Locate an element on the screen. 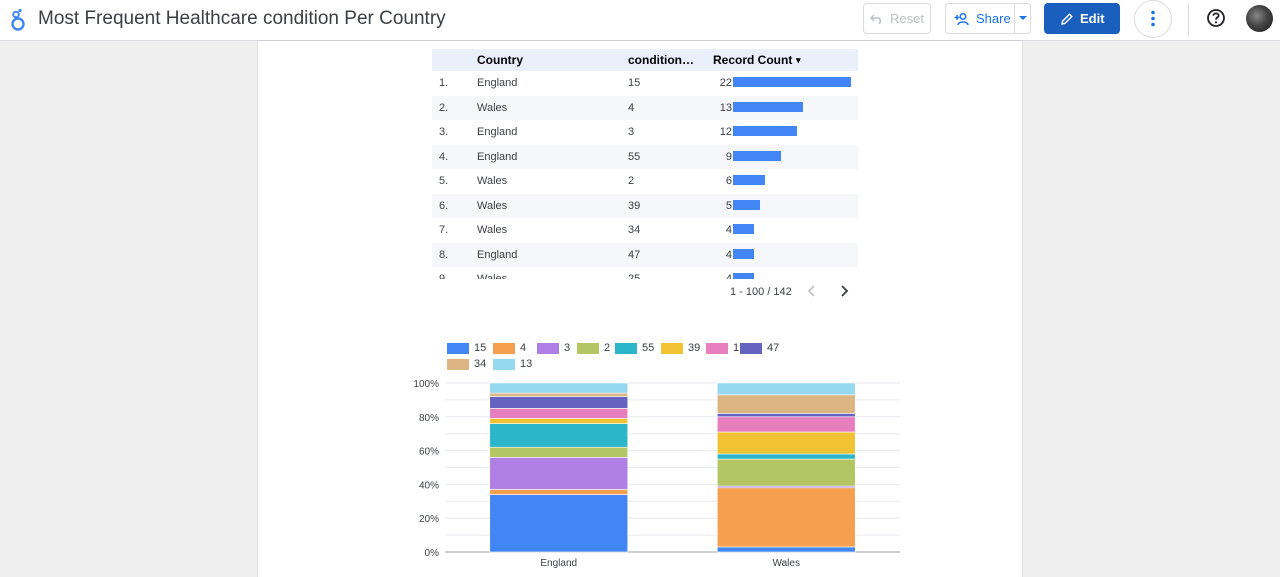  row-index: 6. is located at coordinates (444, 205).